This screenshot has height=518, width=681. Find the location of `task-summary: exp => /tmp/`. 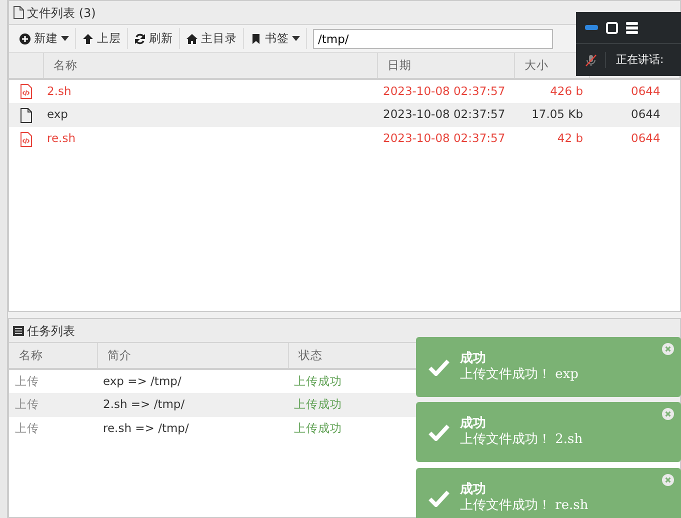

task-summary: exp => /tmp/ is located at coordinates (142, 381).